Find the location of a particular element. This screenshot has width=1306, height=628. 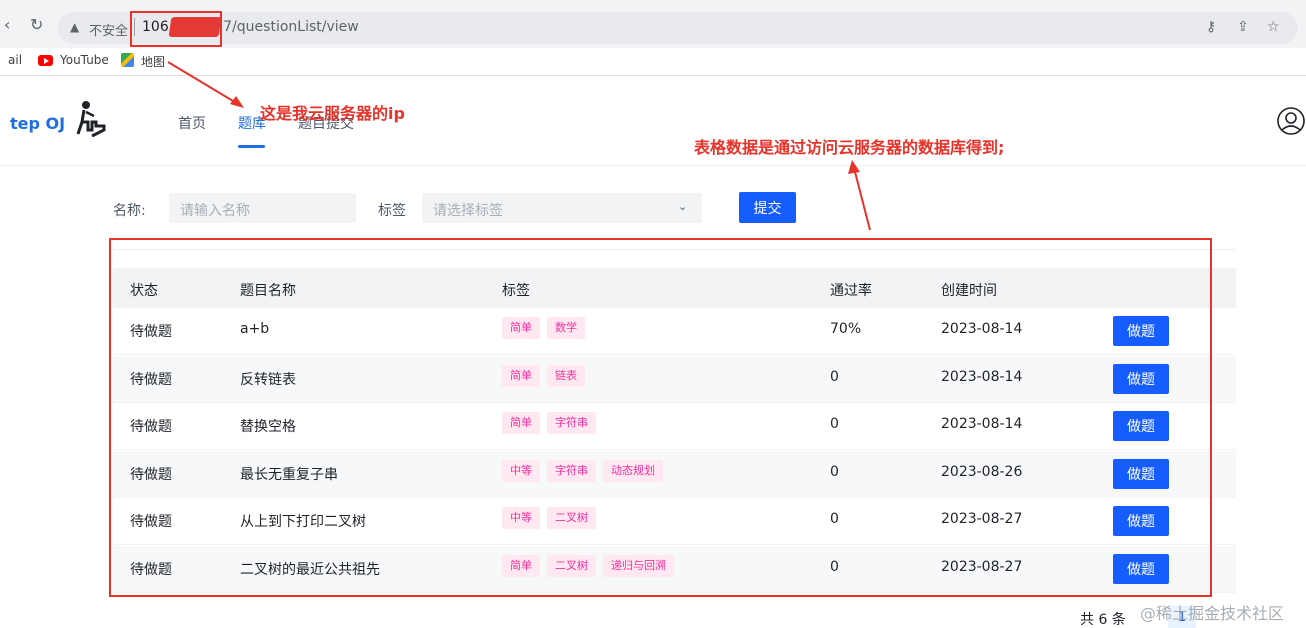

created-date-cell: 2023-08-26 is located at coordinates (982, 472).